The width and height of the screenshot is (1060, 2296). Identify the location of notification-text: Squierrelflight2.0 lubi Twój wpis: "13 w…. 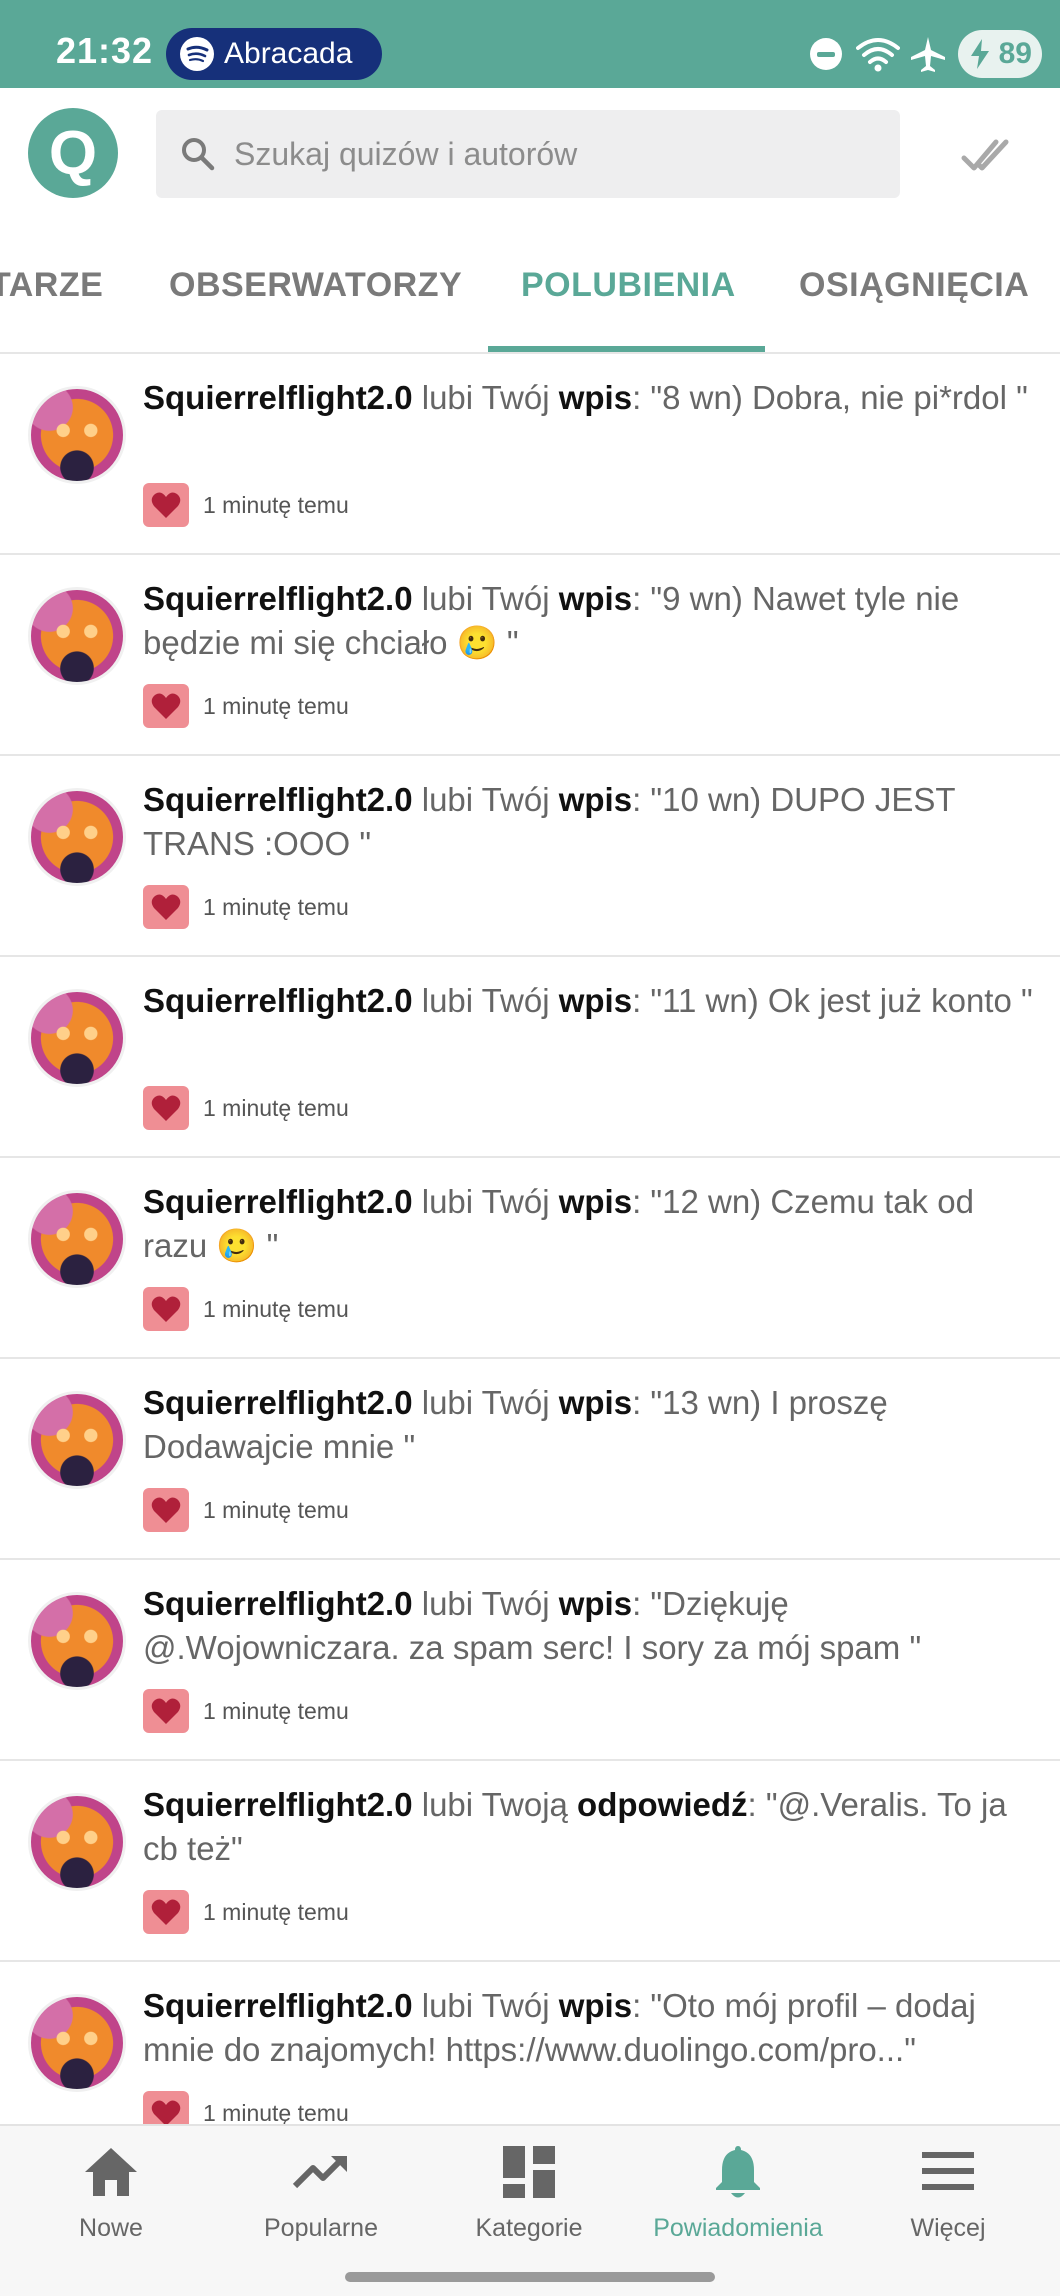
(588, 1425).